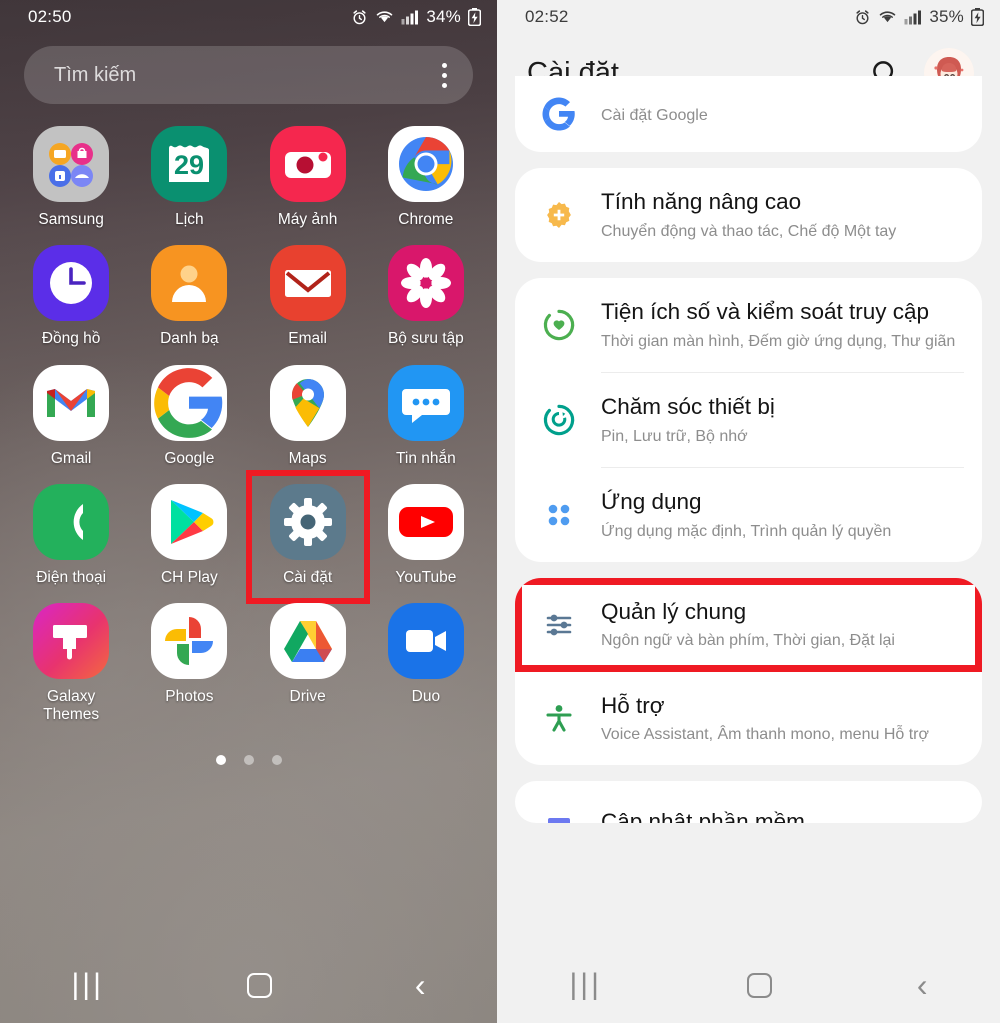 The image size is (1000, 1023). I want to click on settings-row-subtitle: Chuyển động và thao tác, Chế độ Một tay, so click(749, 231).